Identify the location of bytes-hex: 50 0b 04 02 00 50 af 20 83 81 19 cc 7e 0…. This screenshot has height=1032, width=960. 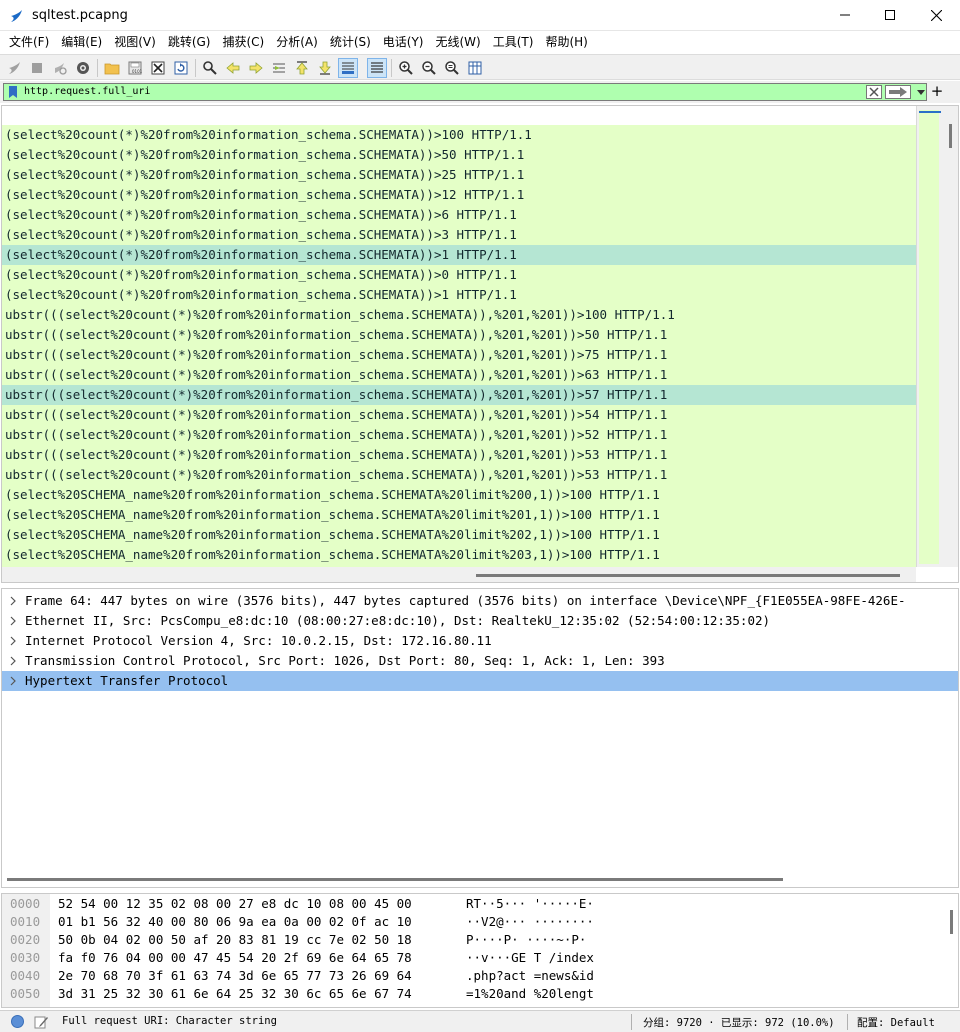
(235, 940).